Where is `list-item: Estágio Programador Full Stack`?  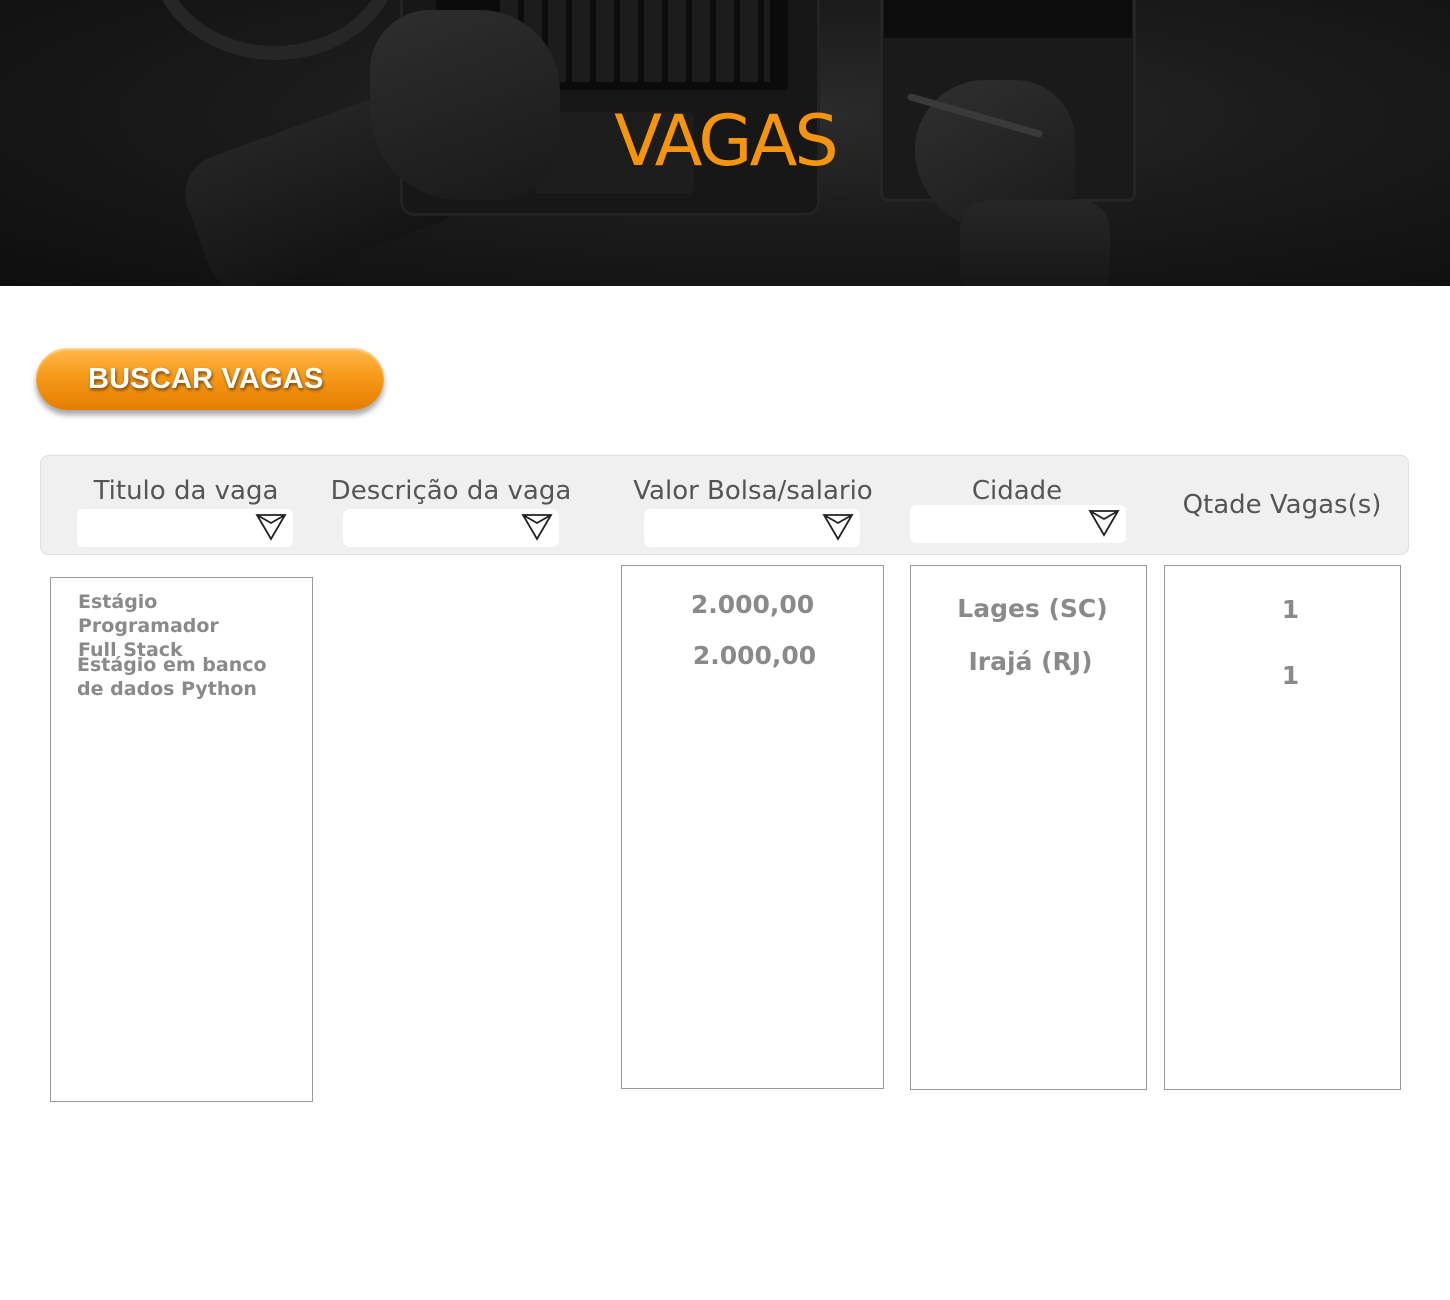
list-item: Estágio Programador Full Stack is located at coordinates (188, 626).